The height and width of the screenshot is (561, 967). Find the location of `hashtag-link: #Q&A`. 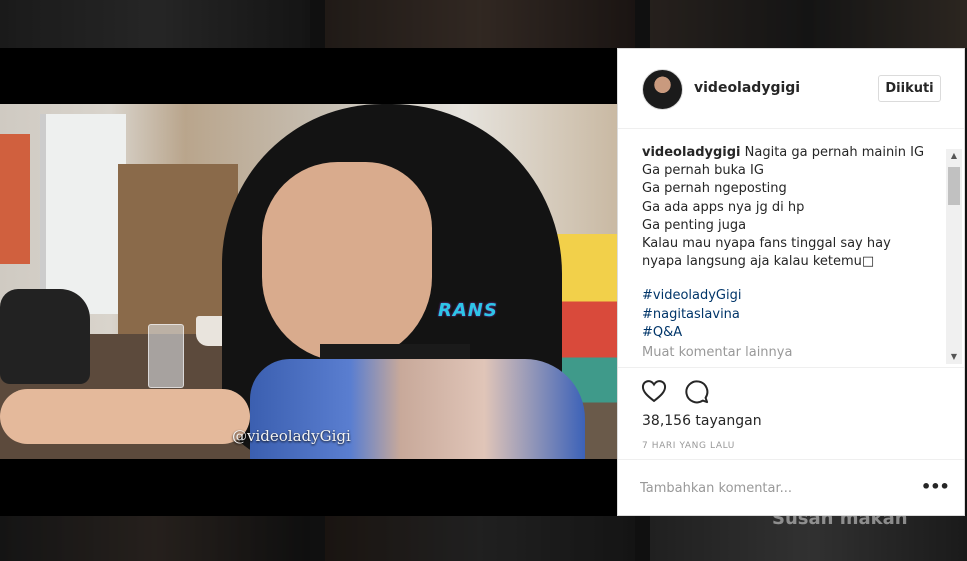

hashtag-link: #Q&A is located at coordinates (792, 333).